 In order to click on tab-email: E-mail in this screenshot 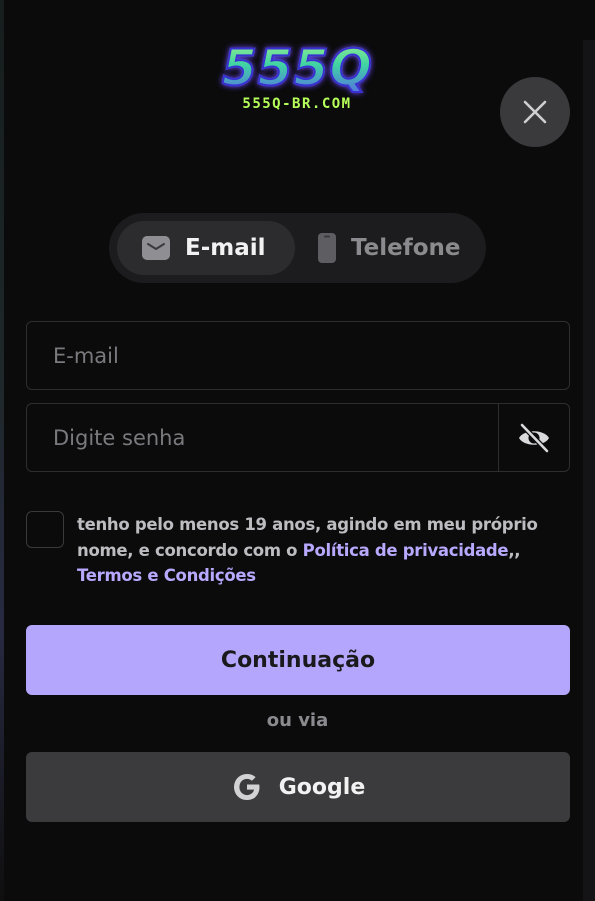, I will do `click(206, 248)`.